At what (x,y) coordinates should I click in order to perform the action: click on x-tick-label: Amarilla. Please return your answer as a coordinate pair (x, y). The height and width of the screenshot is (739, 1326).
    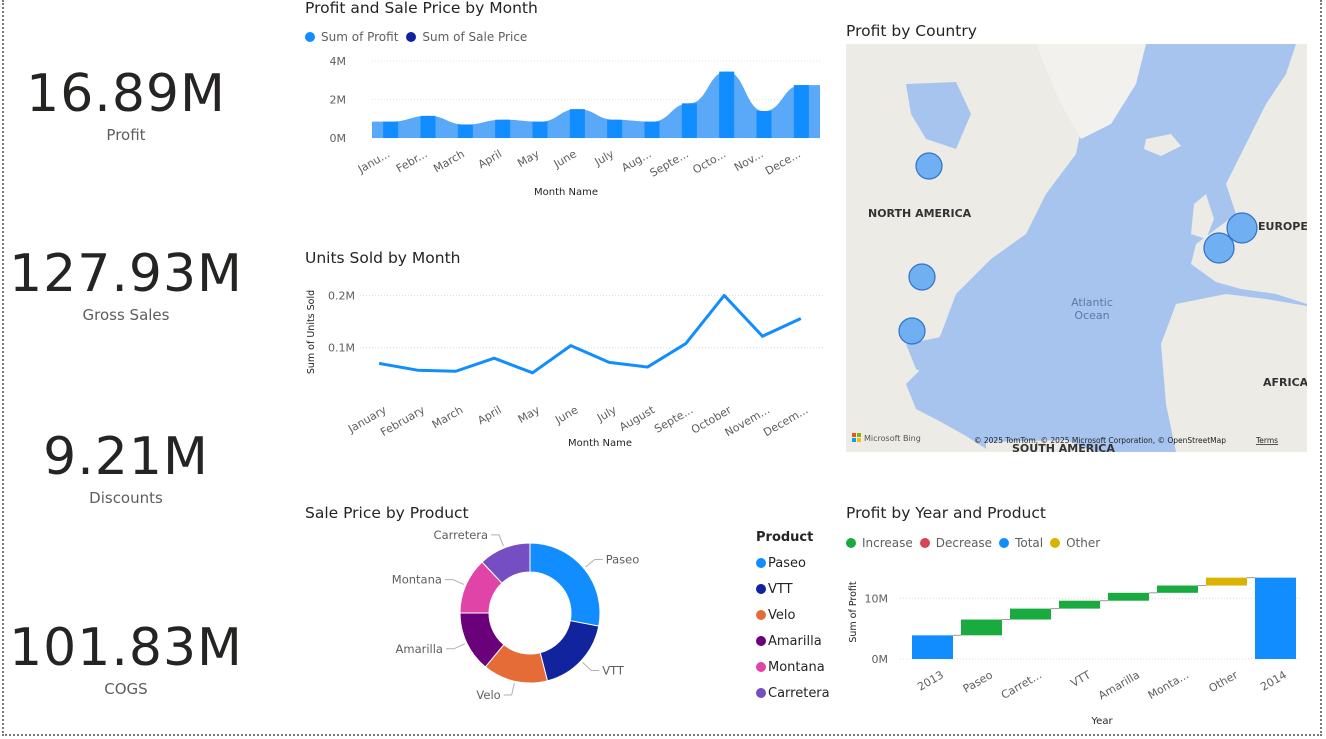
    Looking at the image, I should click on (1119, 685).